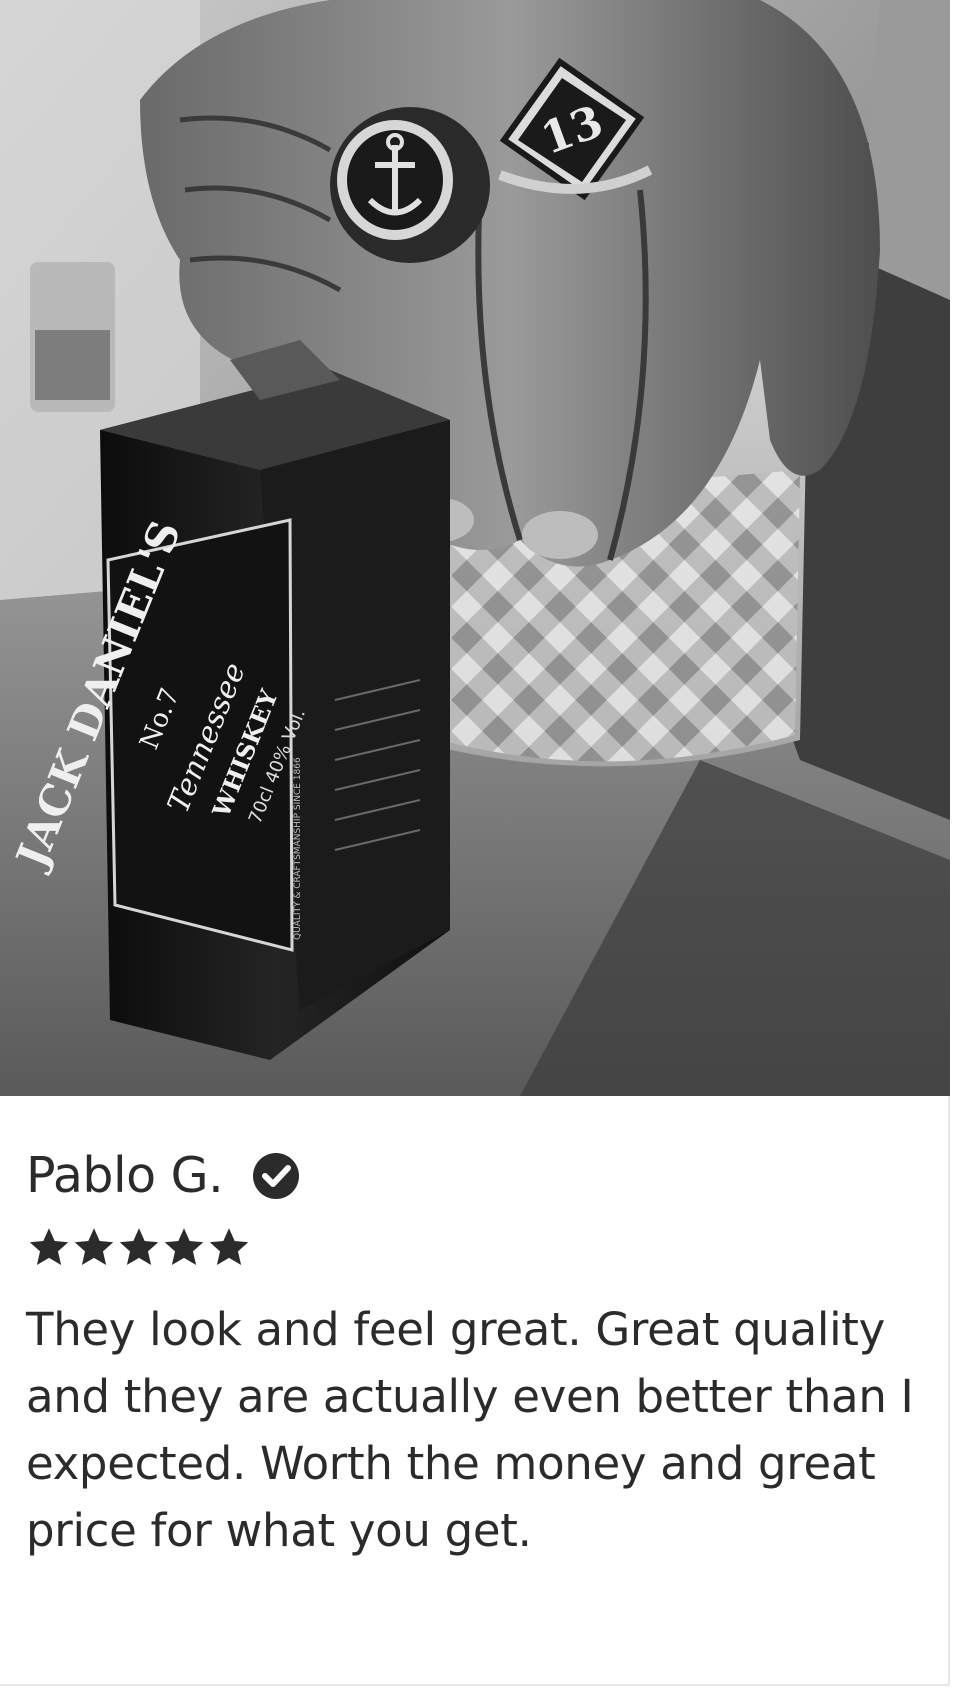  I want to click on author-name: Pablo G., so click(125, 1175).